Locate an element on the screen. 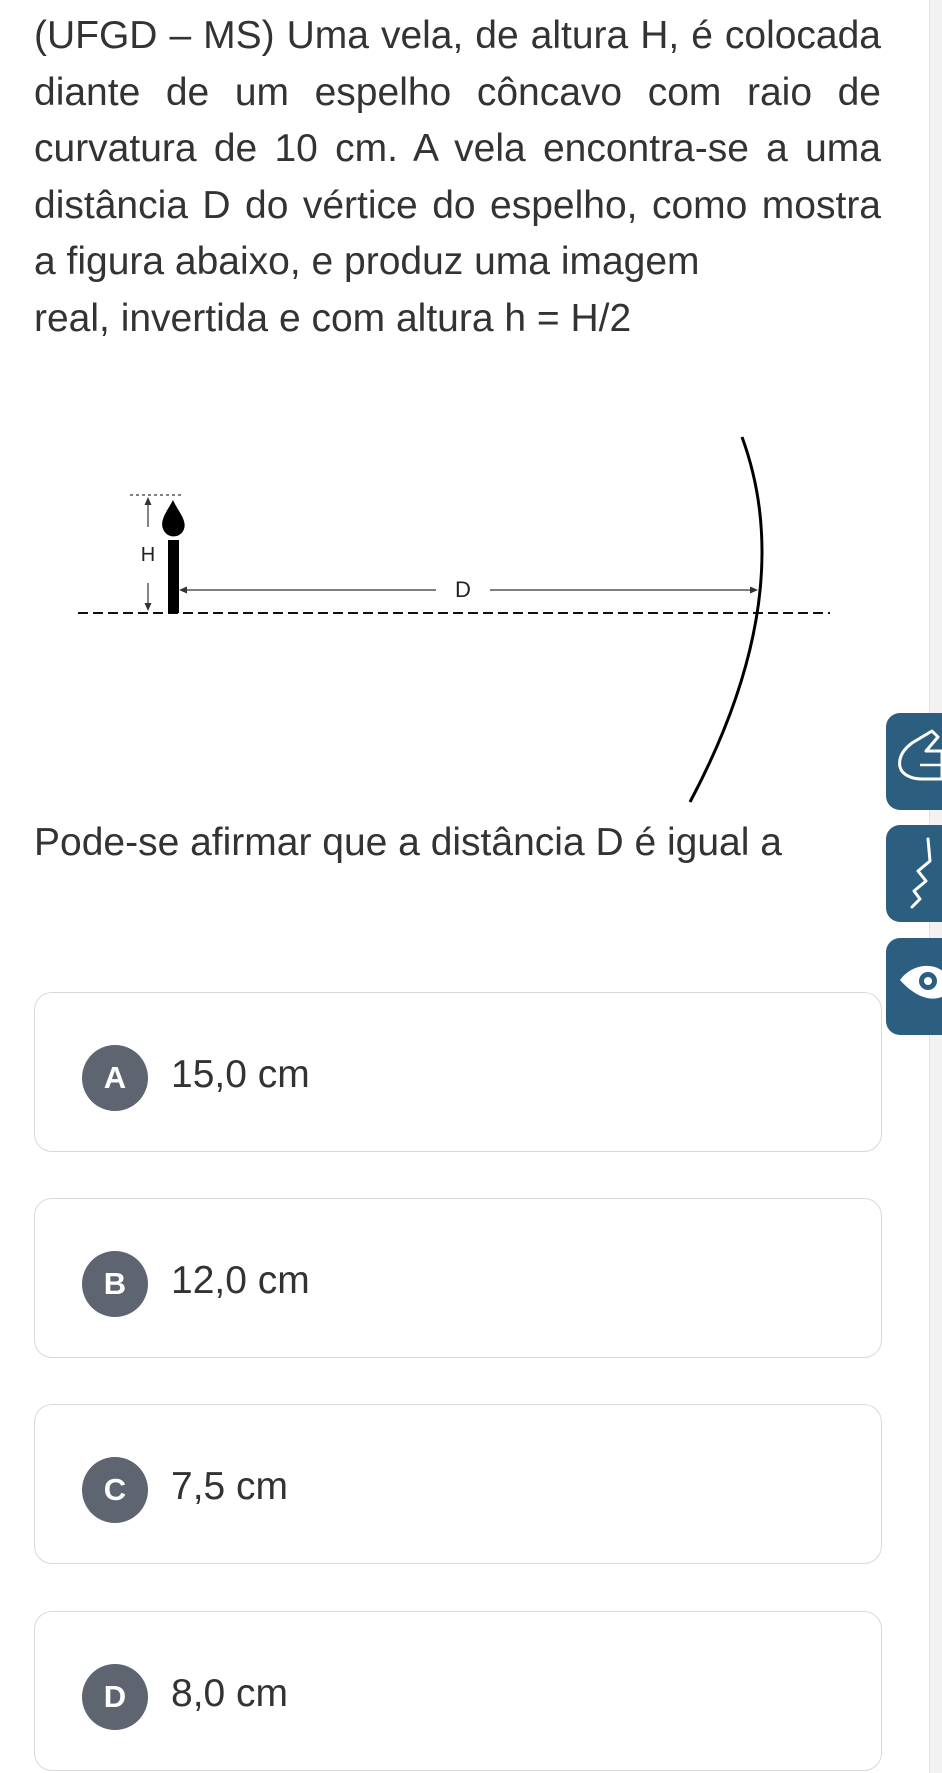  option-text: 7,5 cm is located at coordinates (230, 1486).